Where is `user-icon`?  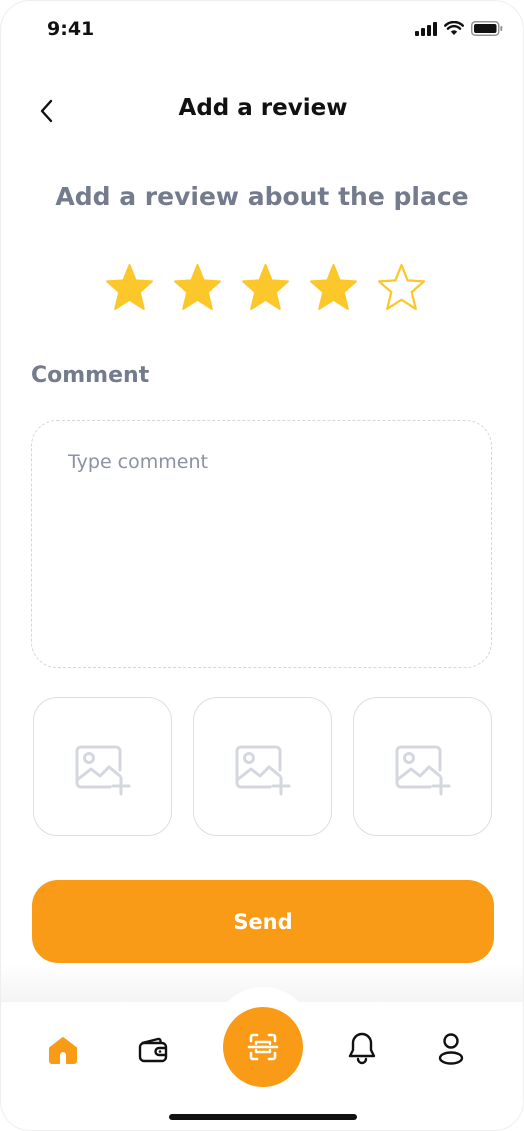
user-icon is located at coordinates (451, 1049).